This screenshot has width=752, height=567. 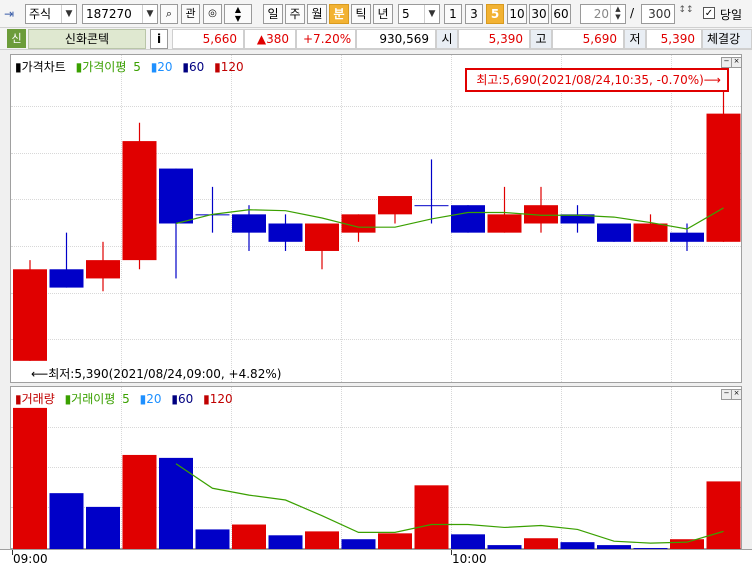 I want to click on market-select: 주식 ▼, so click(x=51, y=14).